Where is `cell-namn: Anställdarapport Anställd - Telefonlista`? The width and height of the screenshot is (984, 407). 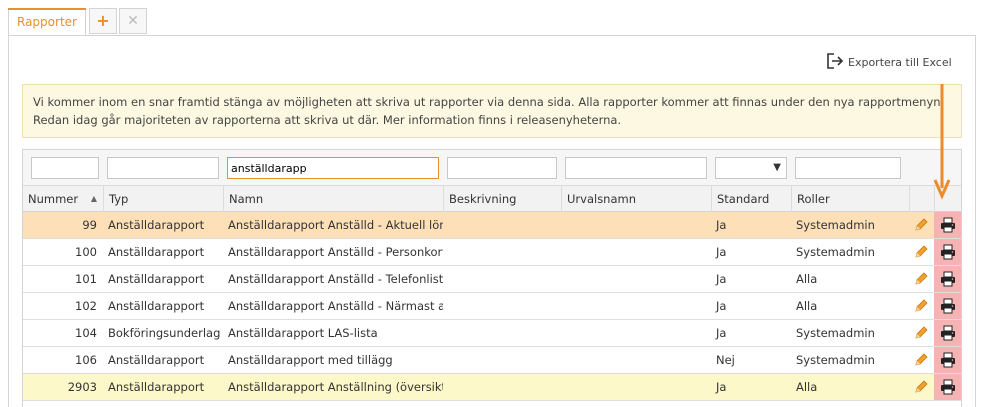 cell-namn: Anställdarapport Anställd - Telefonlista is located at coordinates (335, 279).